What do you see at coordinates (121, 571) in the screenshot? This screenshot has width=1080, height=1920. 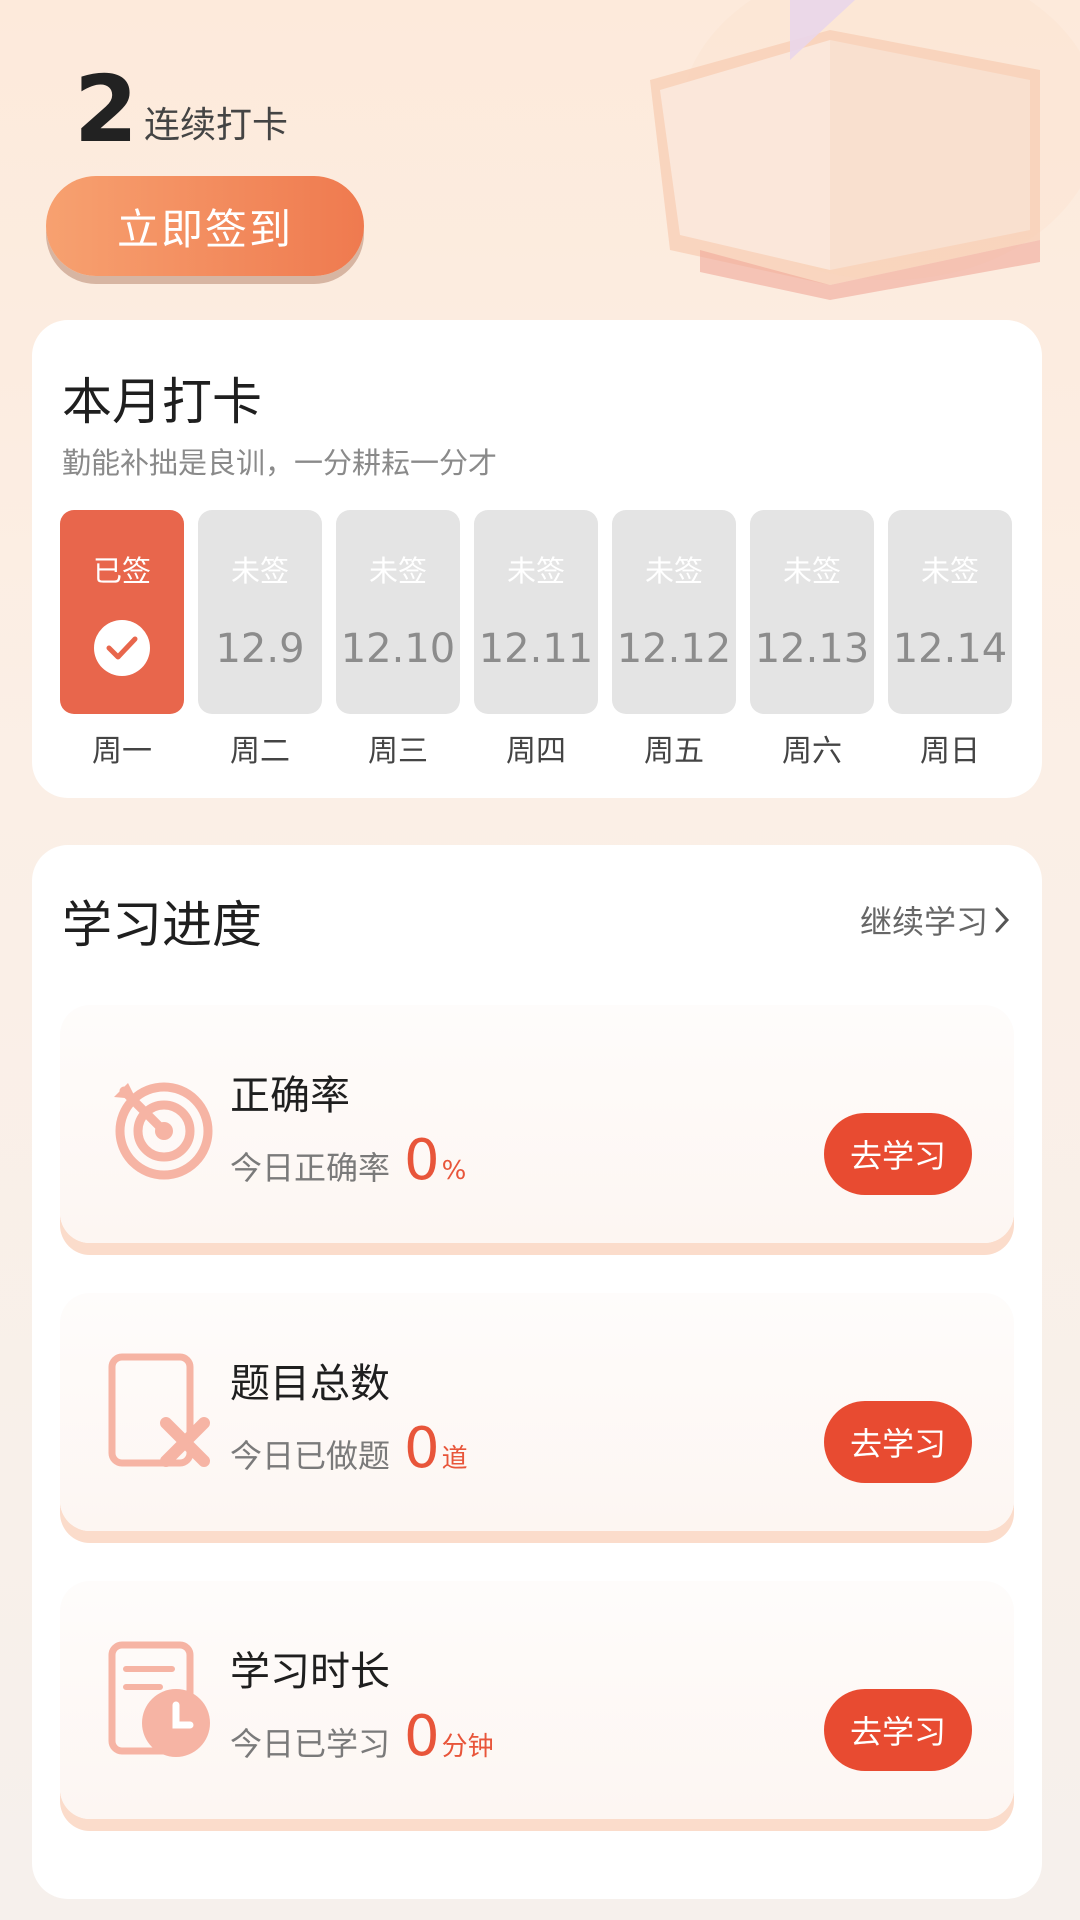 I see `day-status: 已签` at bounding box center [121, 571].